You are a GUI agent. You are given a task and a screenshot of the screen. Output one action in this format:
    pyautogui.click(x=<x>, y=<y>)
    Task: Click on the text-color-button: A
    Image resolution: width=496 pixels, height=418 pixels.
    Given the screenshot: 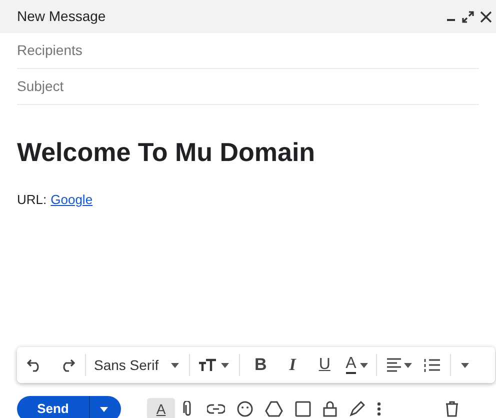 What is the action you would take?
    pyautogui.click(x=357, y=365)
    